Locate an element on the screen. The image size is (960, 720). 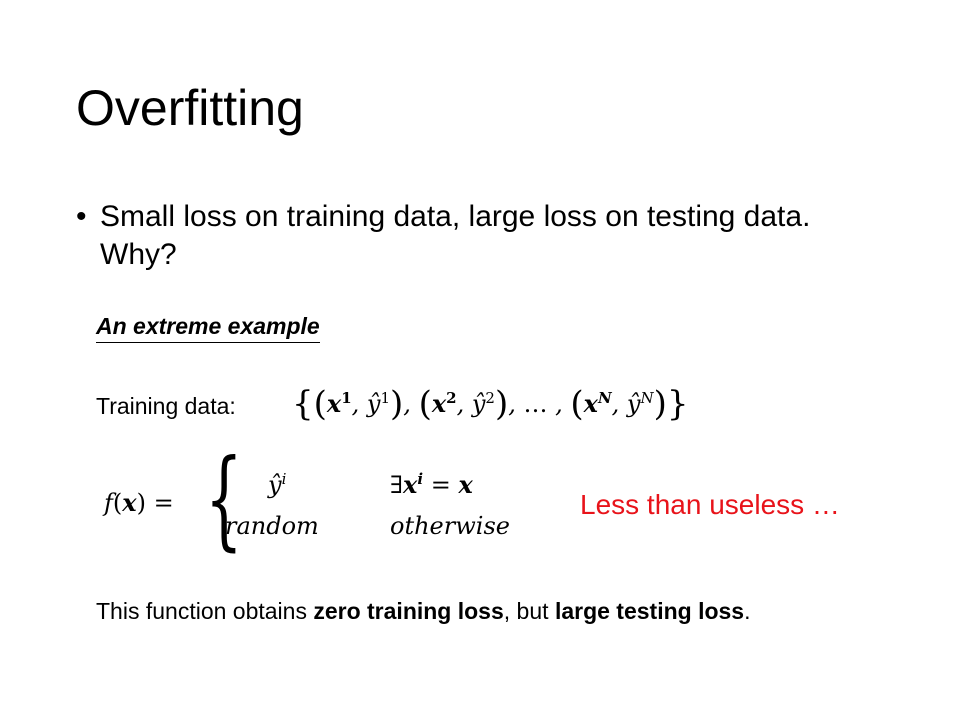
case-condition-2: otherwise is located at coordinates (450, 526).